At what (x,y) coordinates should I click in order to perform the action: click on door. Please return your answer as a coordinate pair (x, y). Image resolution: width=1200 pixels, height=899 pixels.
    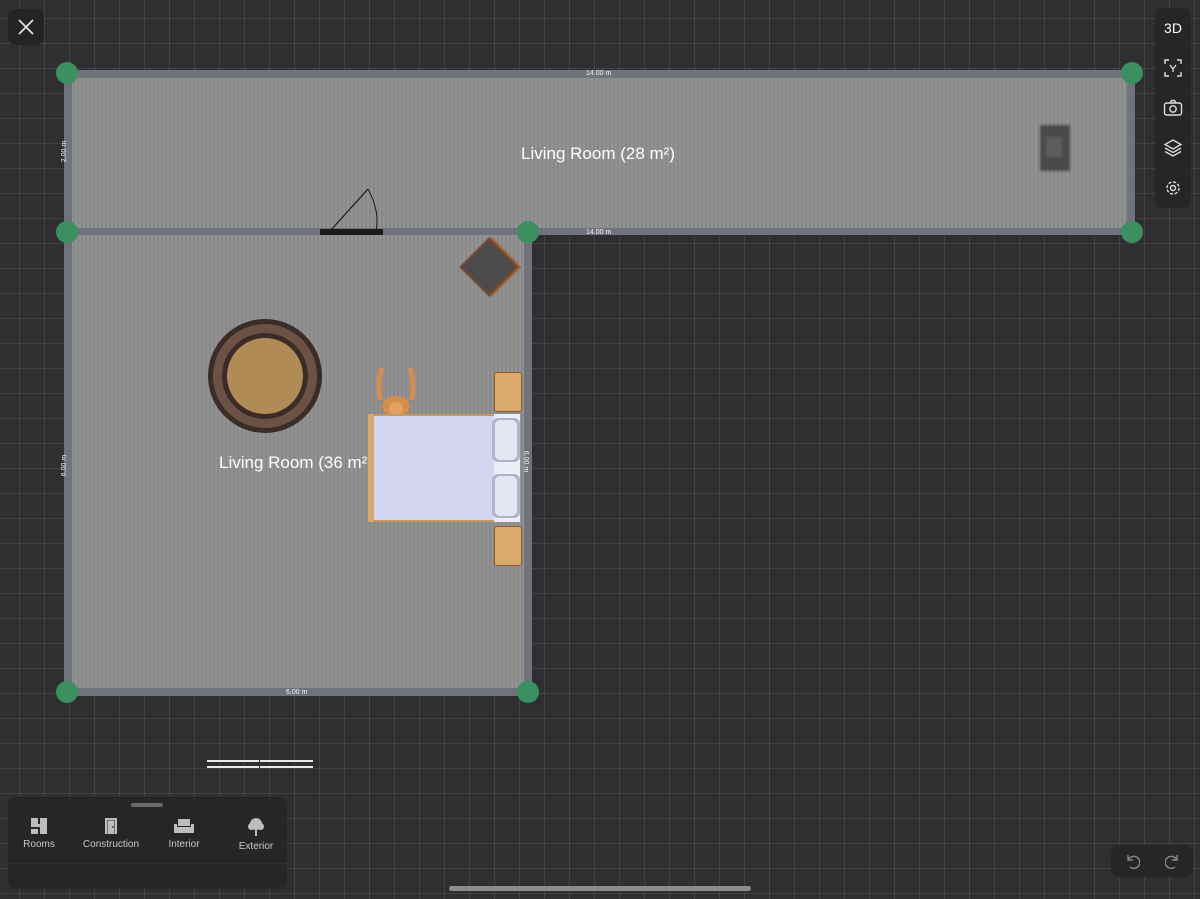
    Looking at the image, I should click on (352, 212).